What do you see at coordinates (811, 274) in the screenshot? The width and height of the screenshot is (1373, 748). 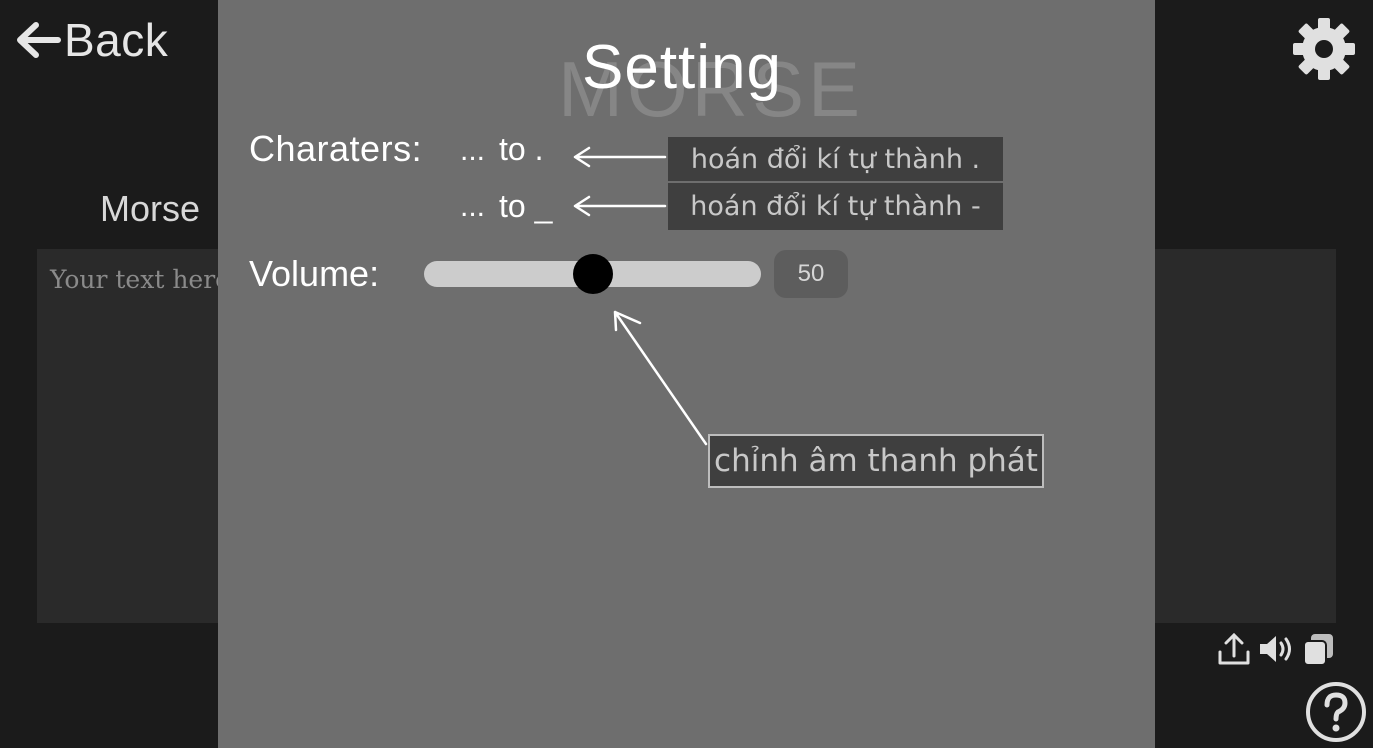 I see `volume-value: 50` at bounding box center [811, 274].